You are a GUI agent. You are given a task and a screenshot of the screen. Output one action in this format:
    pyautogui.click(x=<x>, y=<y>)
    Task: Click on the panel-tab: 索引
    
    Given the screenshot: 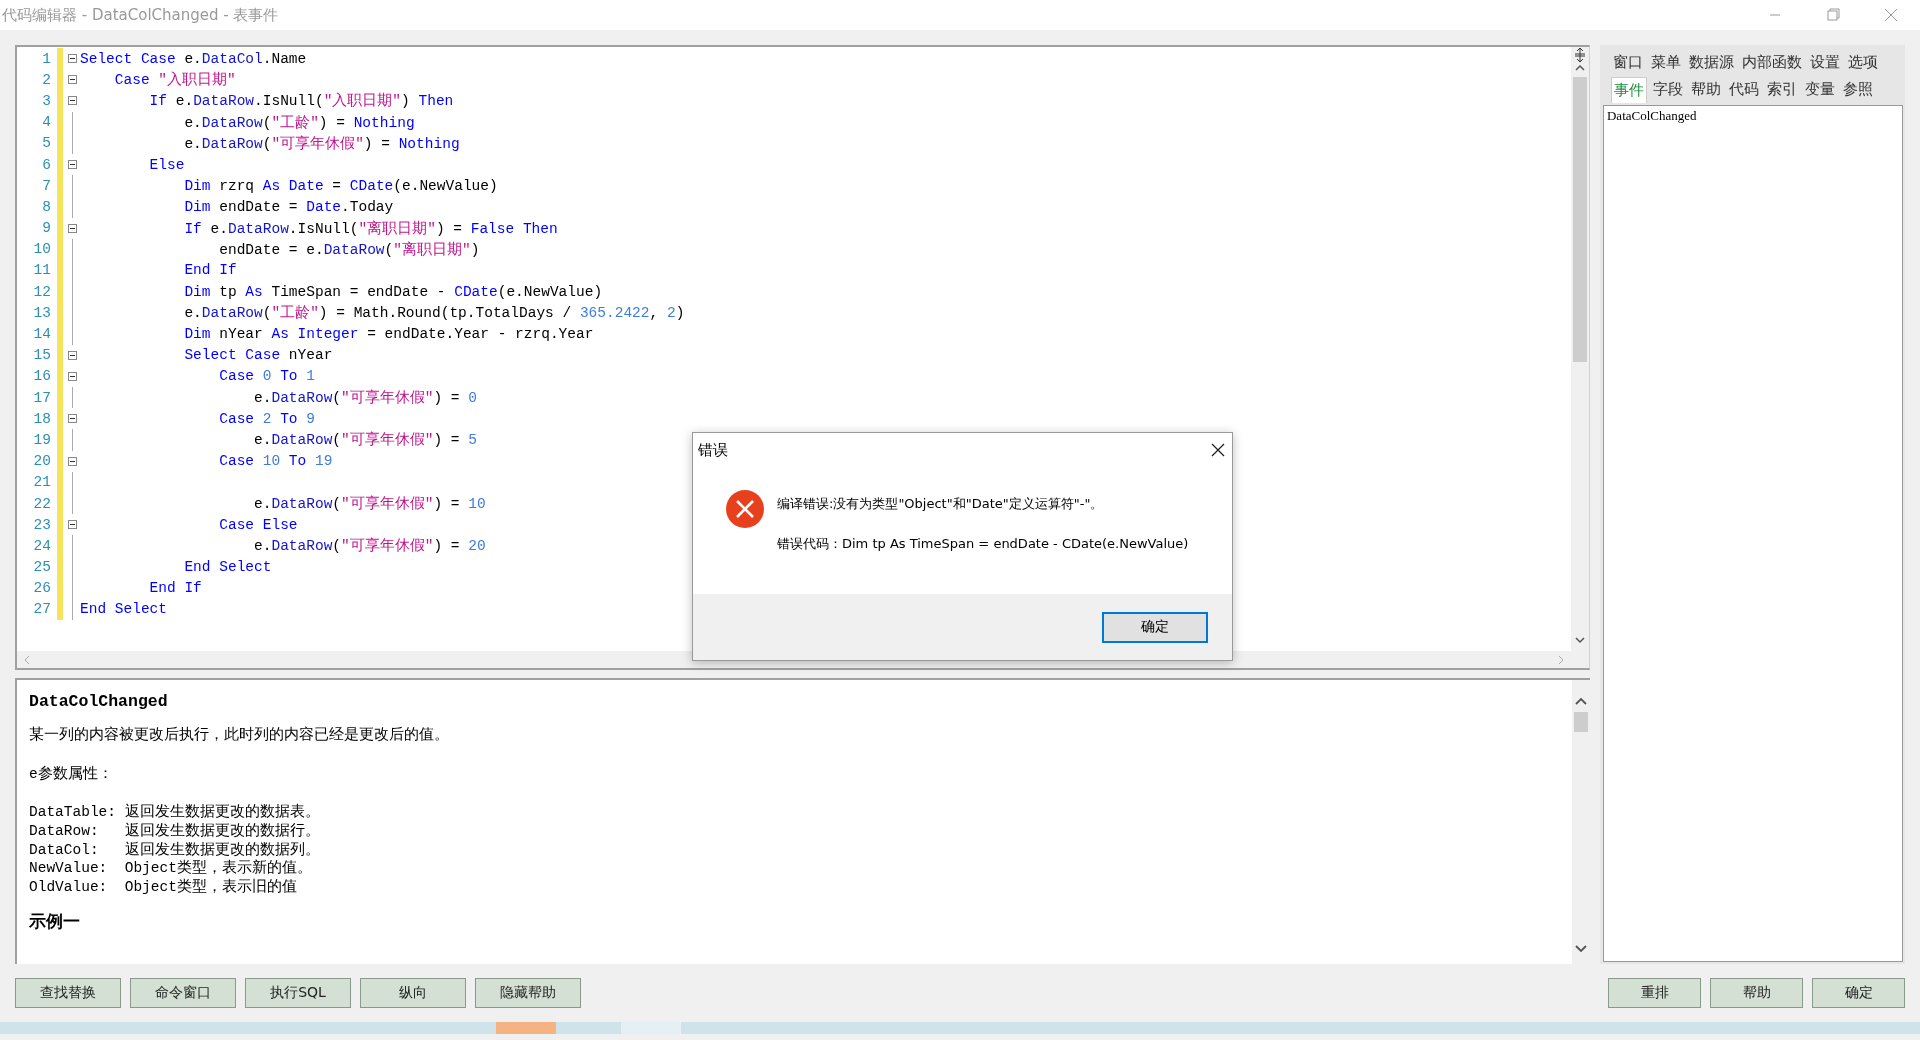 What is the action you would take?
    pyautogui.click(x=1781, y=89)
    